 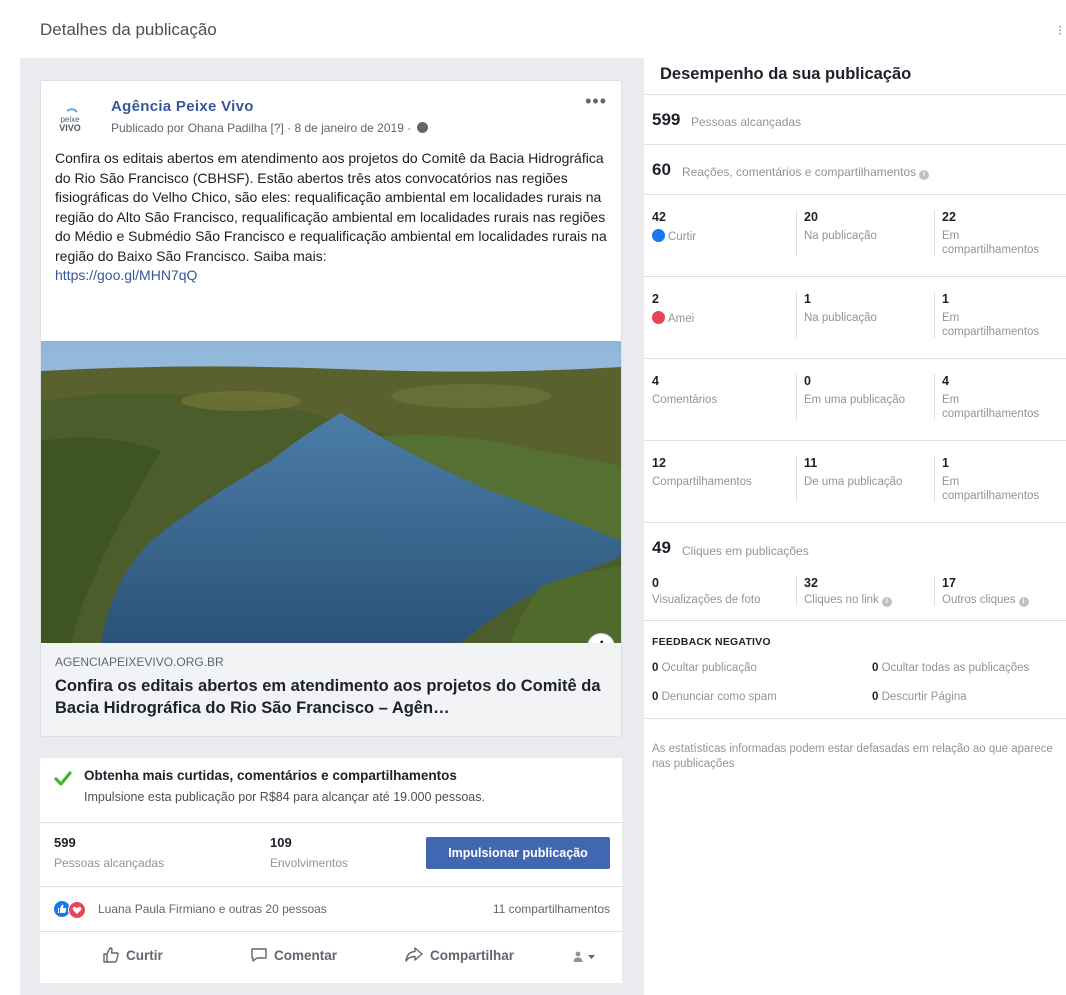 I want to click on loves-on-post-label: Na publicação, so click(x=840, y=318).